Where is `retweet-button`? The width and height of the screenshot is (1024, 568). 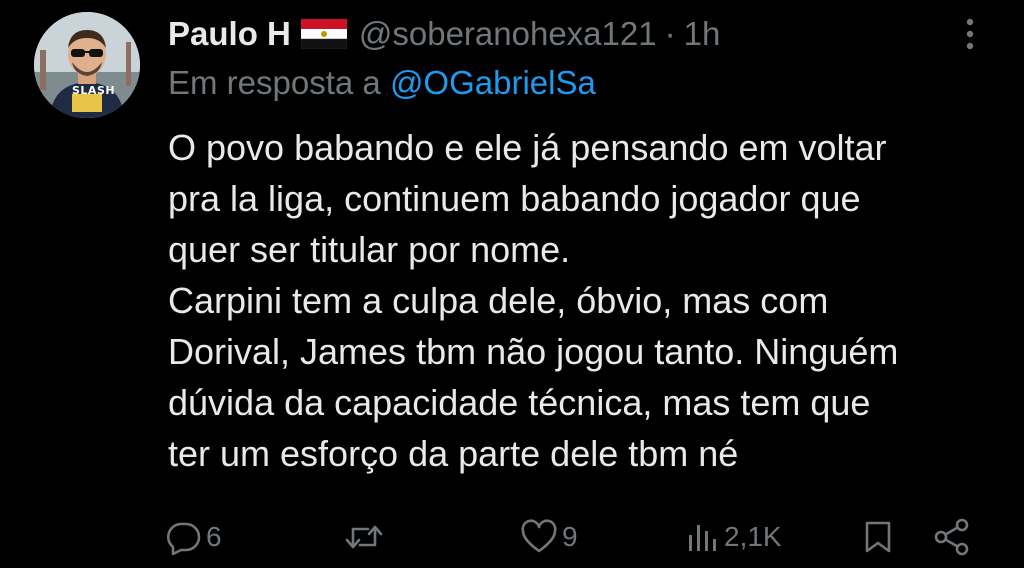
retweet-button is located at coordinates (364, 537).